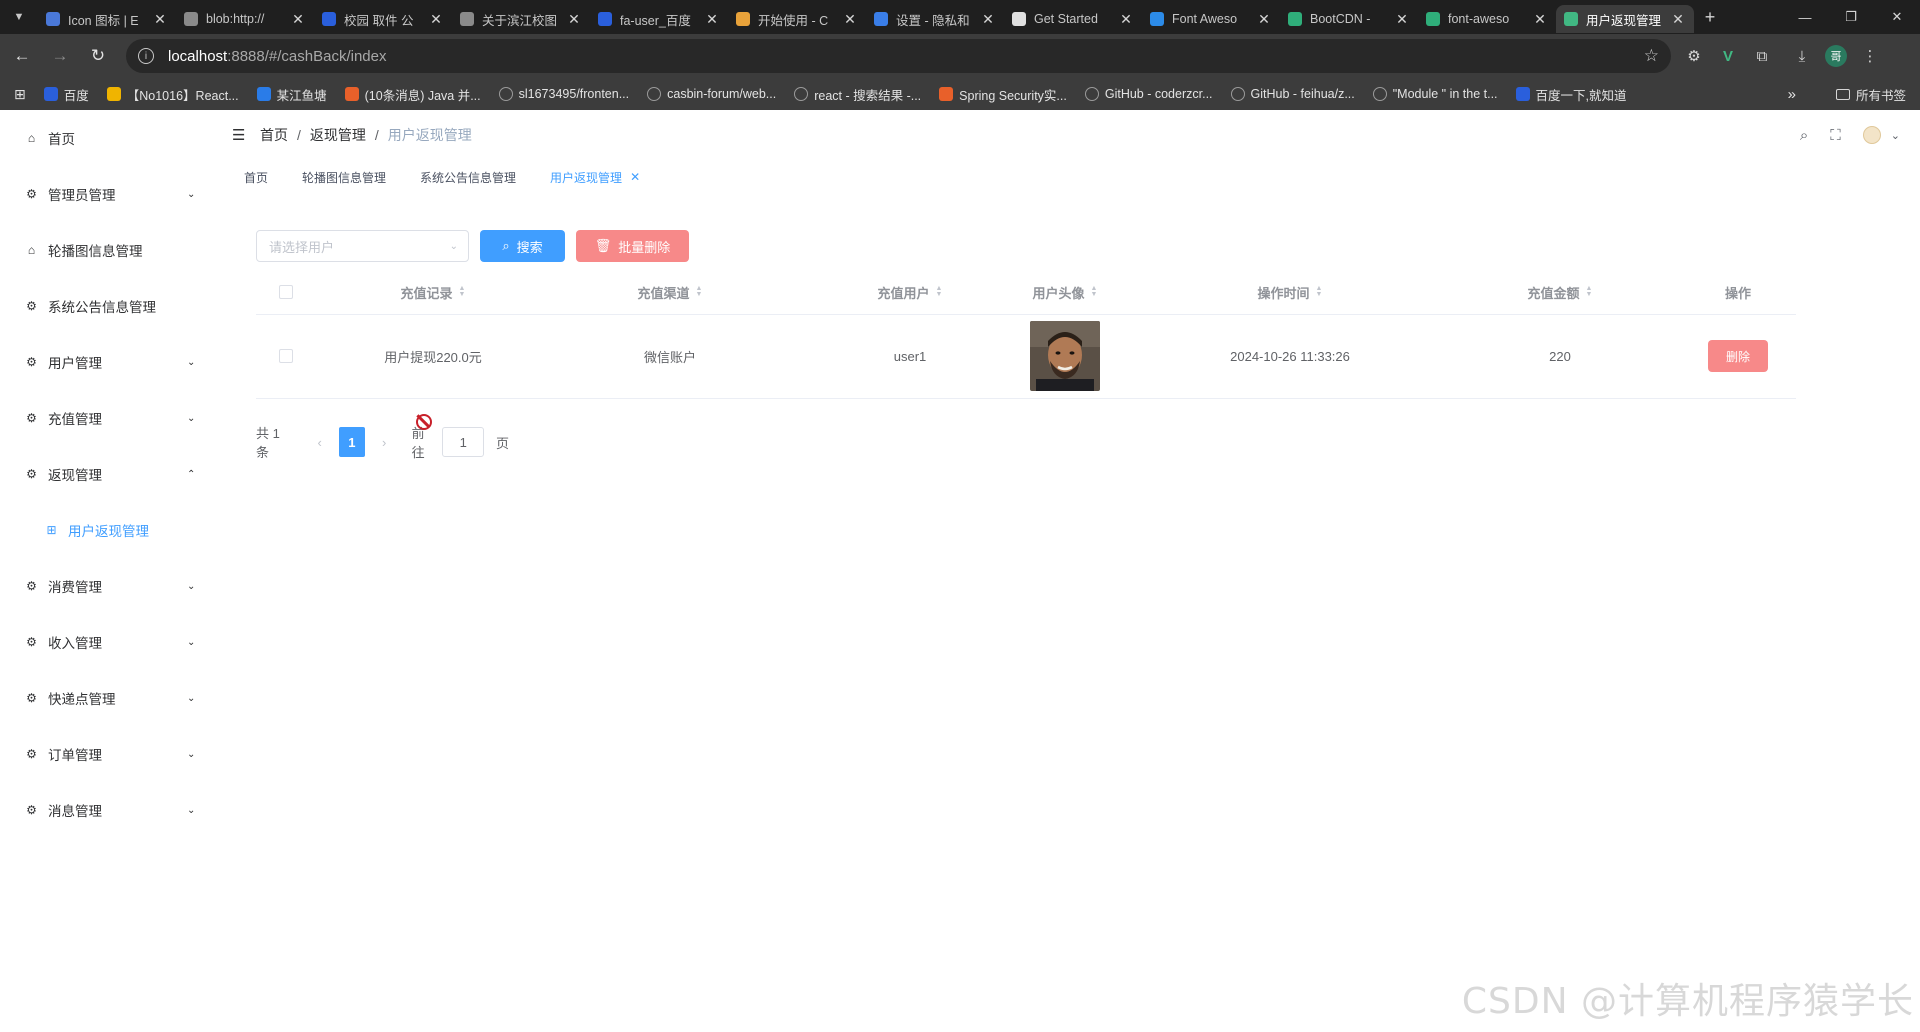 Image resolution: width=1920 pixels, height=1032 pixels. I want to click on site-info-icon: i, so click(146, 56).